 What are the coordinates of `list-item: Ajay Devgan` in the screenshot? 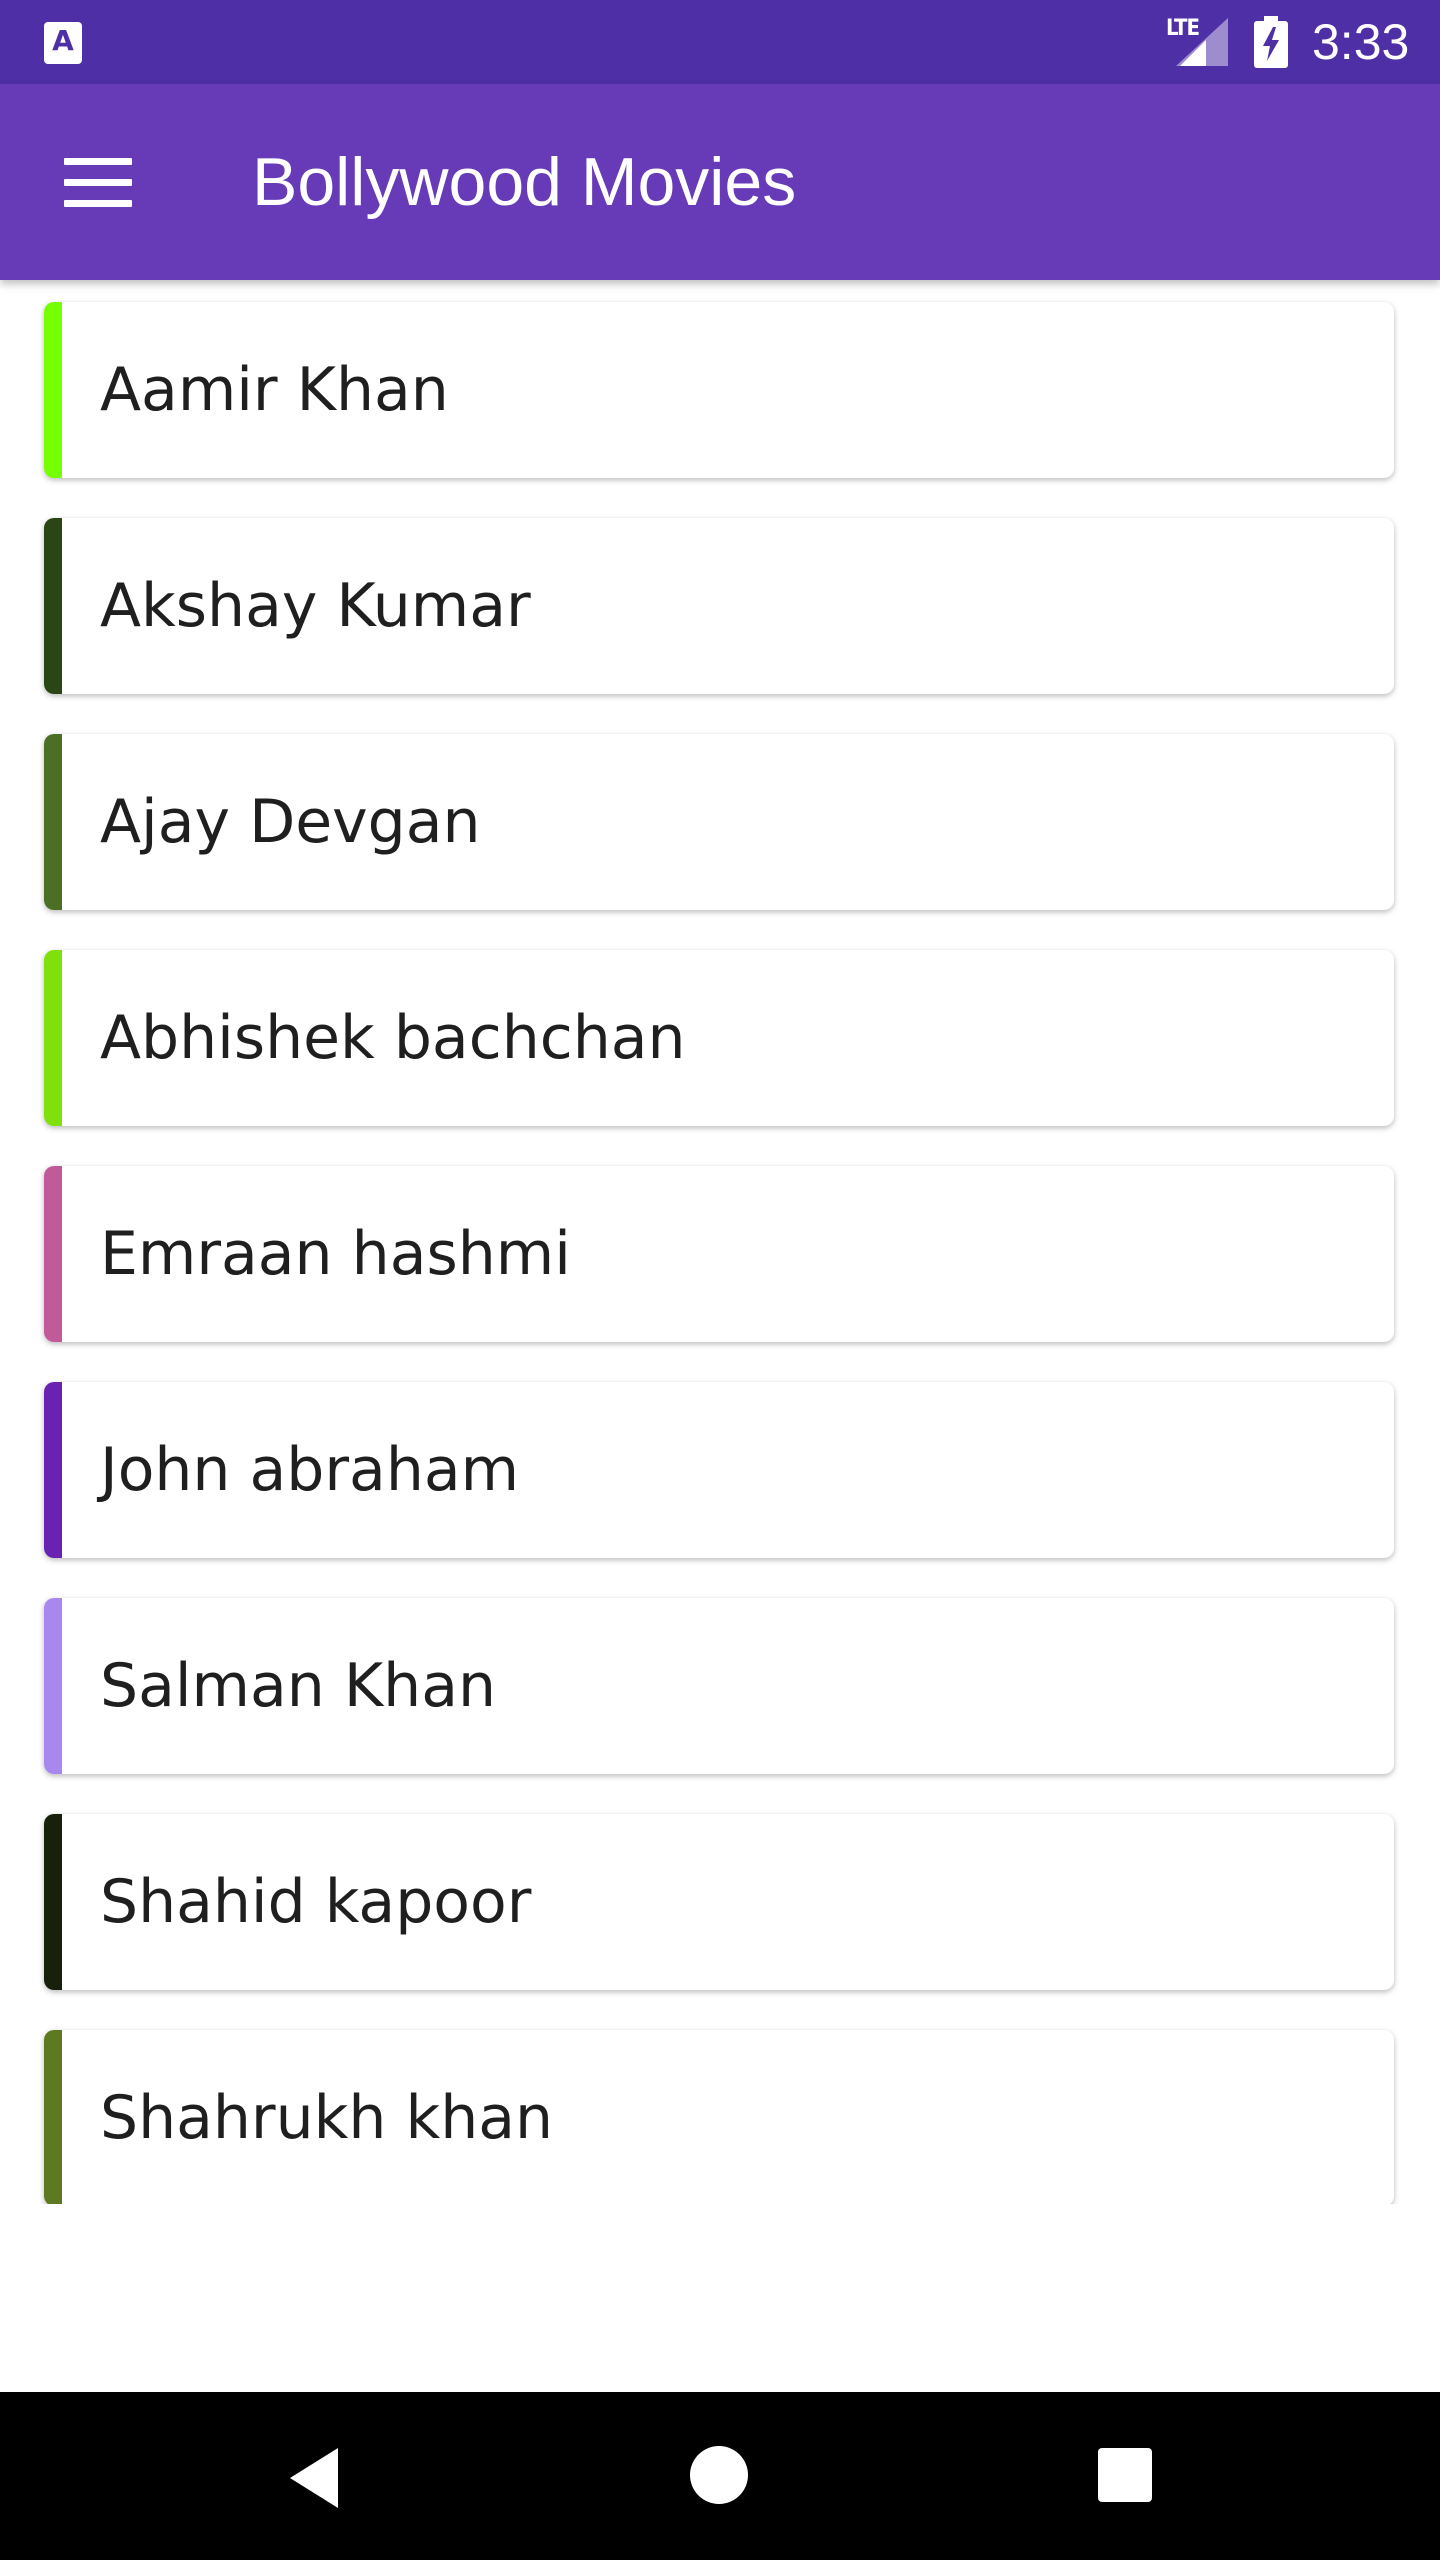 It's located at (719, 822).